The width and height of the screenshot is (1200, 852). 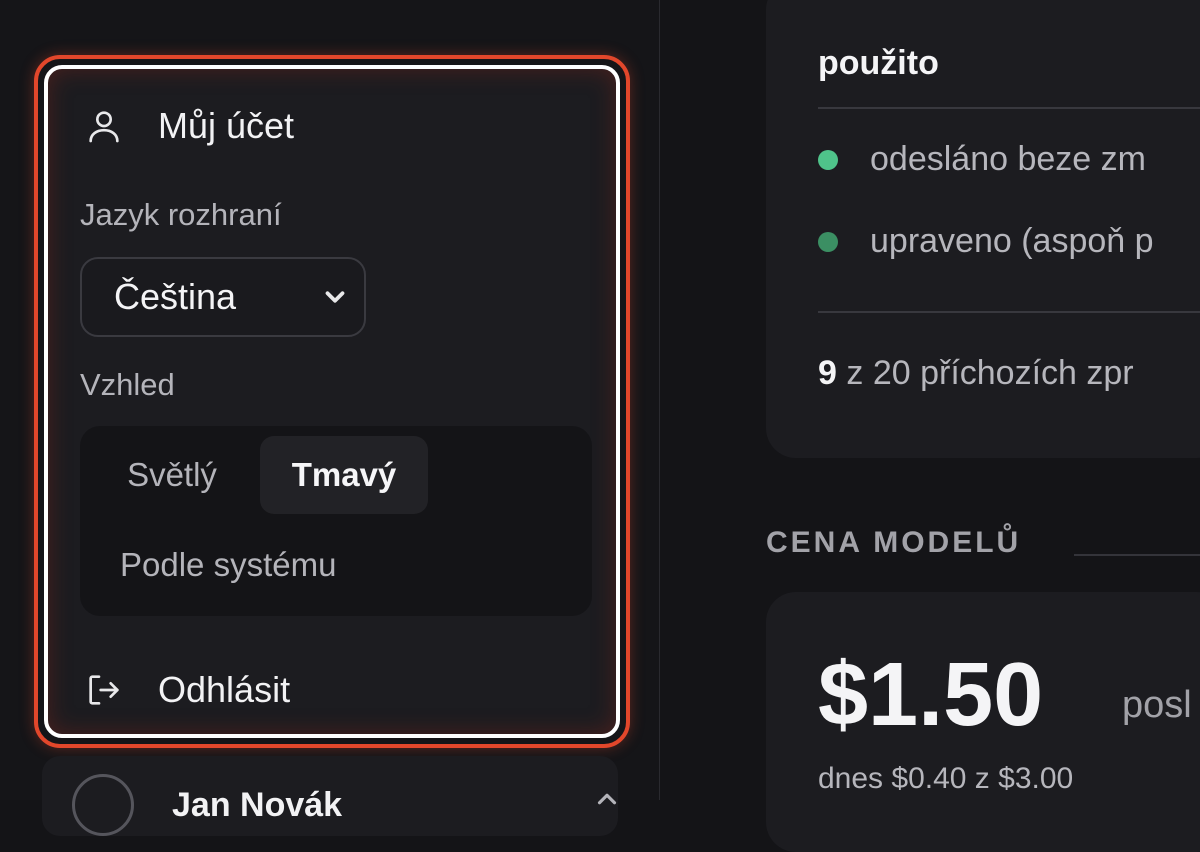 I want to click on price-amount: $1.50, so click(x=931, y=695).